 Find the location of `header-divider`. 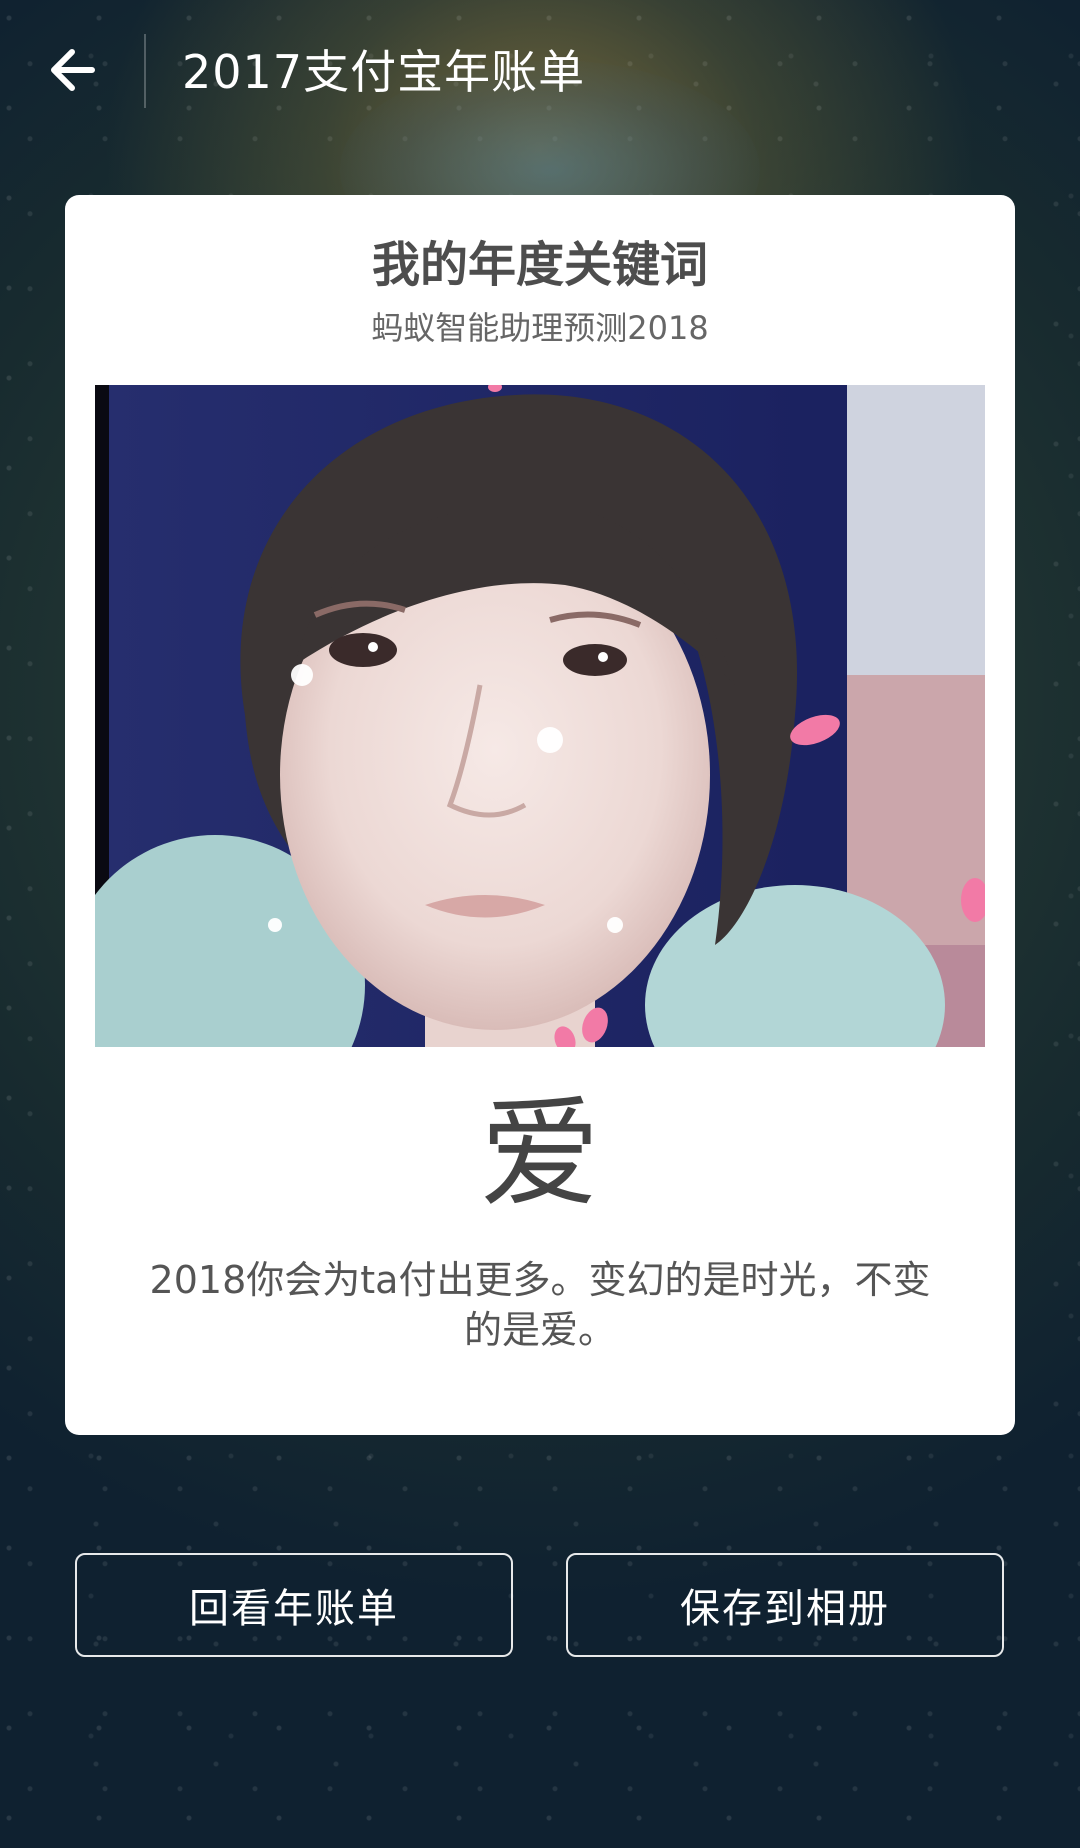

header-divider is located at coordinates (145, 71).